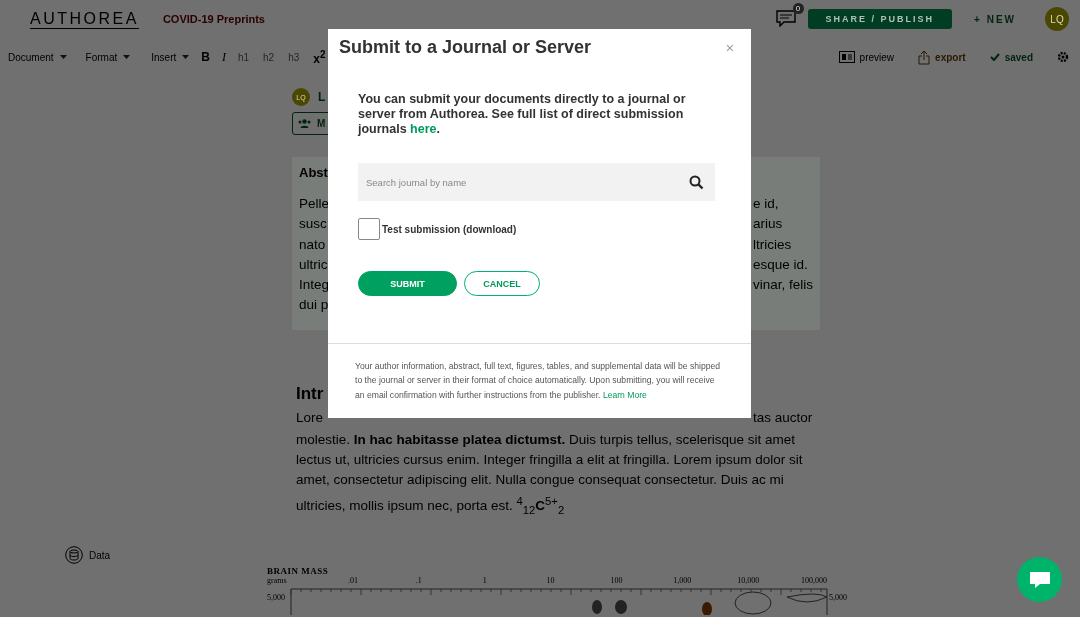  Describe the element at coordinates (814, 581) in the screenshot. I see `axis-tick-label: 100,000` at that location.